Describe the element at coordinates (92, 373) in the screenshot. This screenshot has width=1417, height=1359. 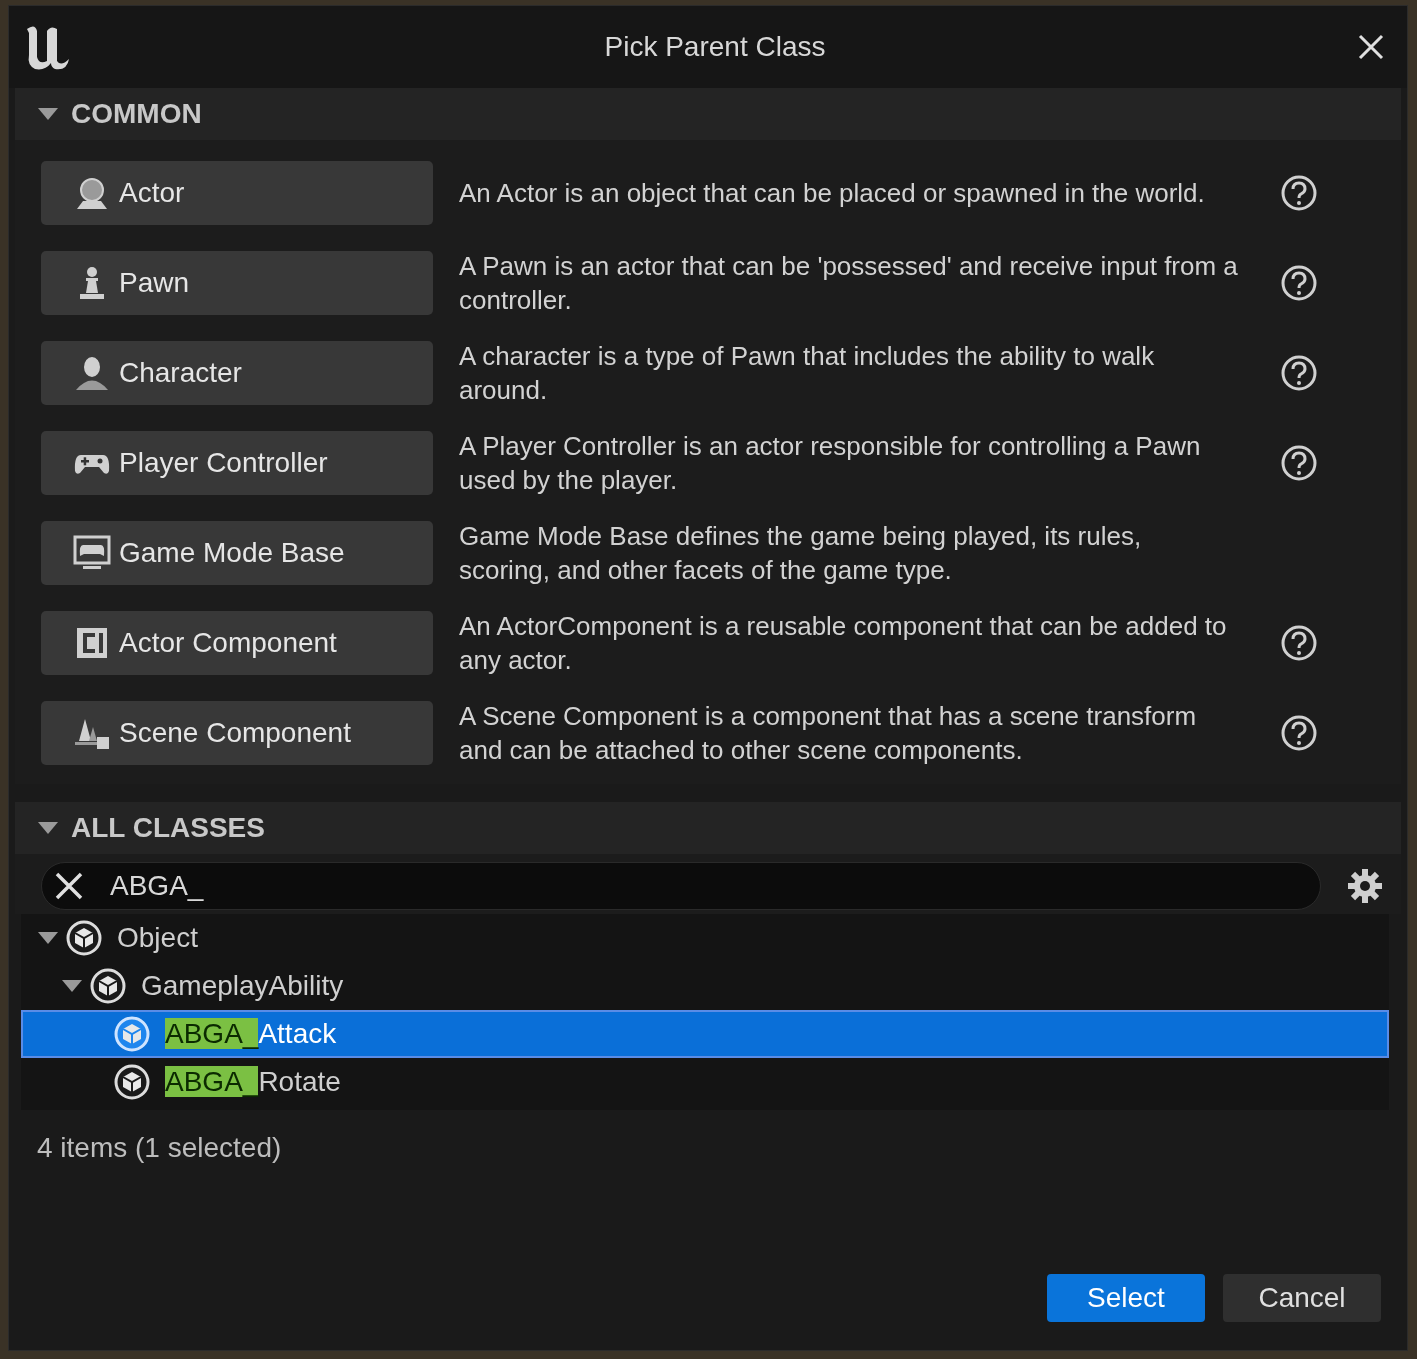
I see `person-bust-icon` at that location.